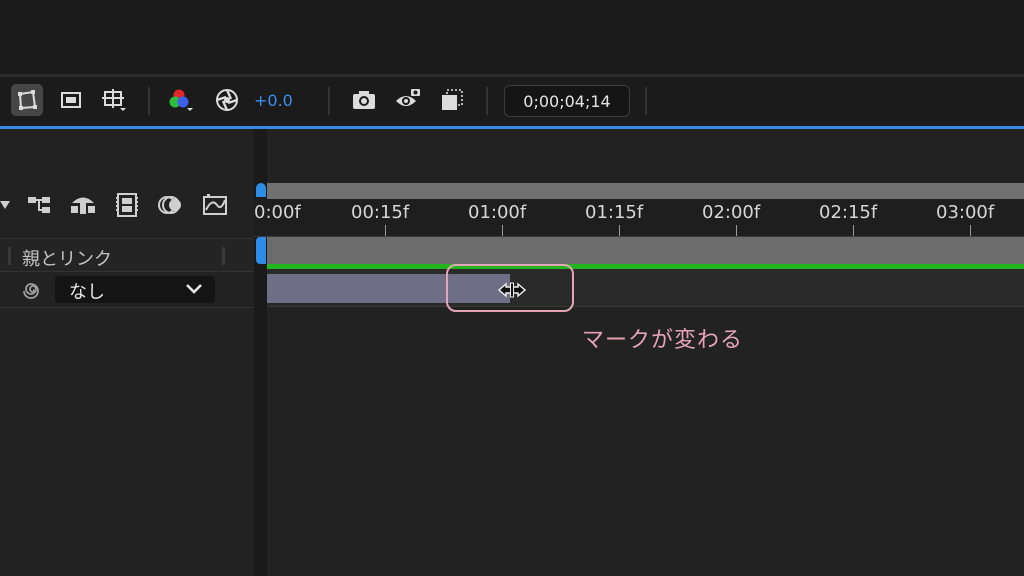 This screenshot has width=1024, height=576. I want to click on camera-icon, so click(364, 100).